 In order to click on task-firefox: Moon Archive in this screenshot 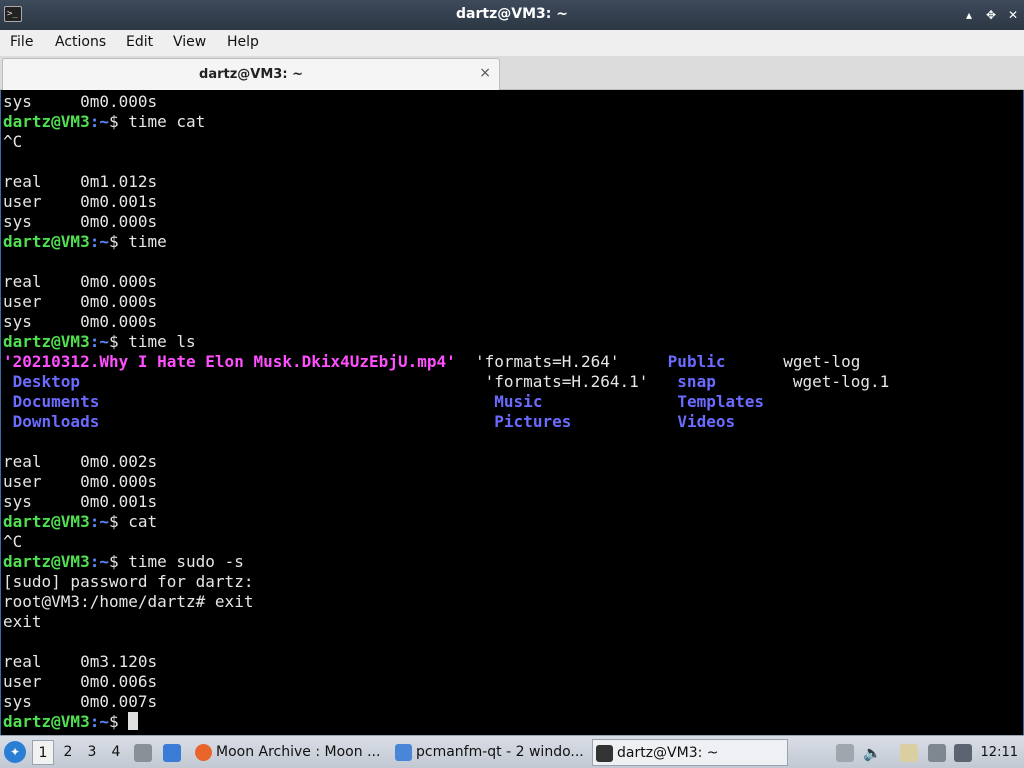, I will do `click(290, 752)`.